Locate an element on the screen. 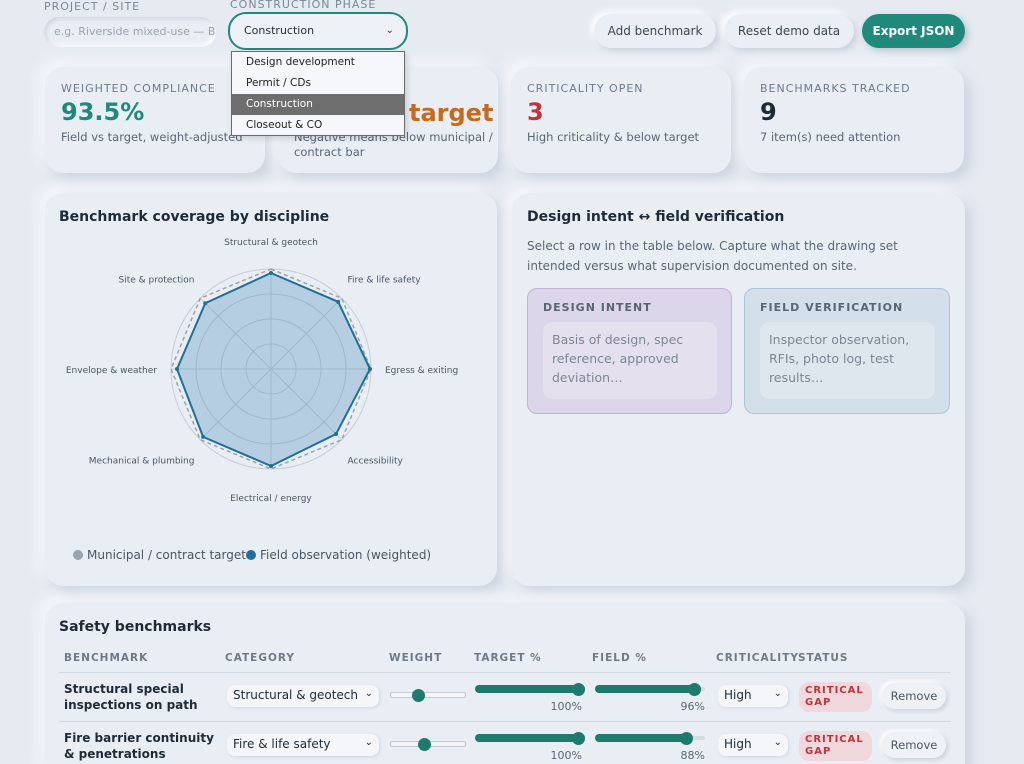 This screenshot has height=764, width=1024. legend-target-dot is located at coordinates (78, 555).